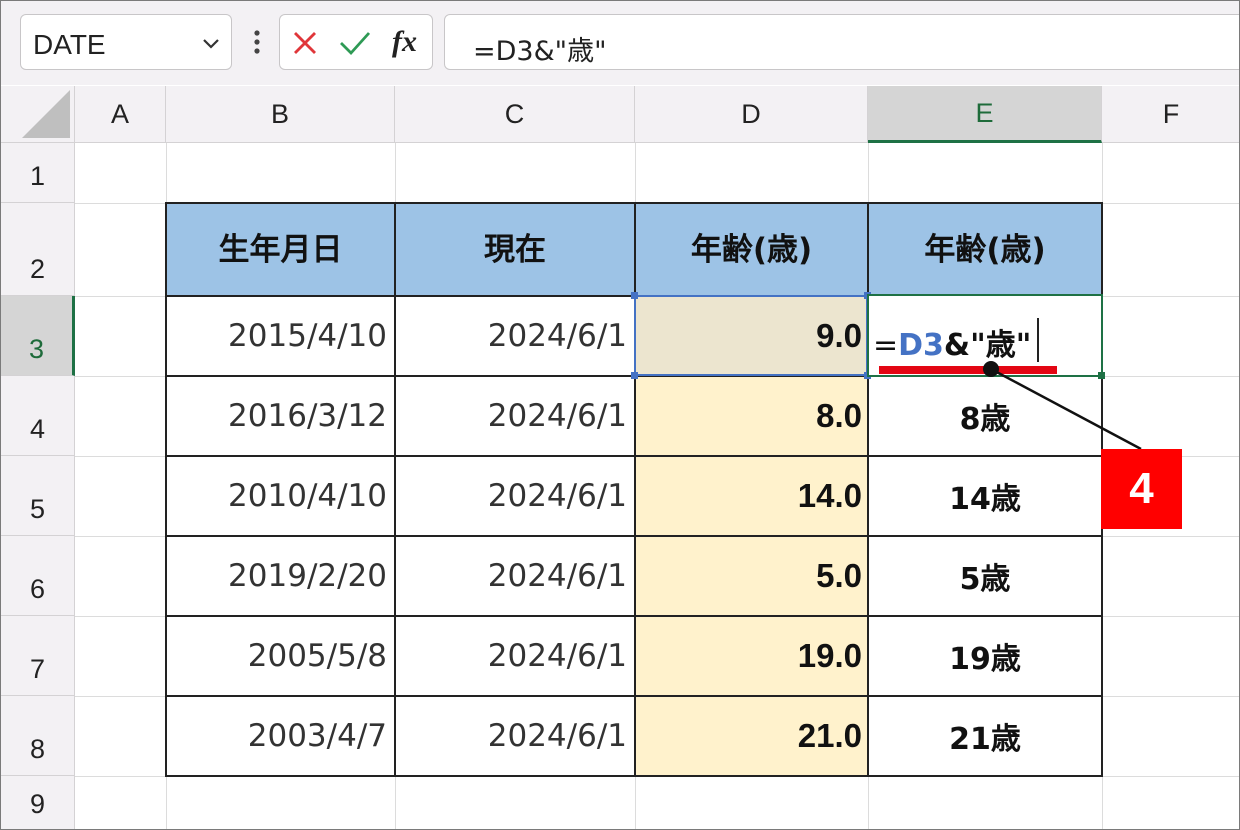  What do you see at coordinates (1101, 375) in the screenshot?
I see `fill-handle` at bounding box center [1101, 375].